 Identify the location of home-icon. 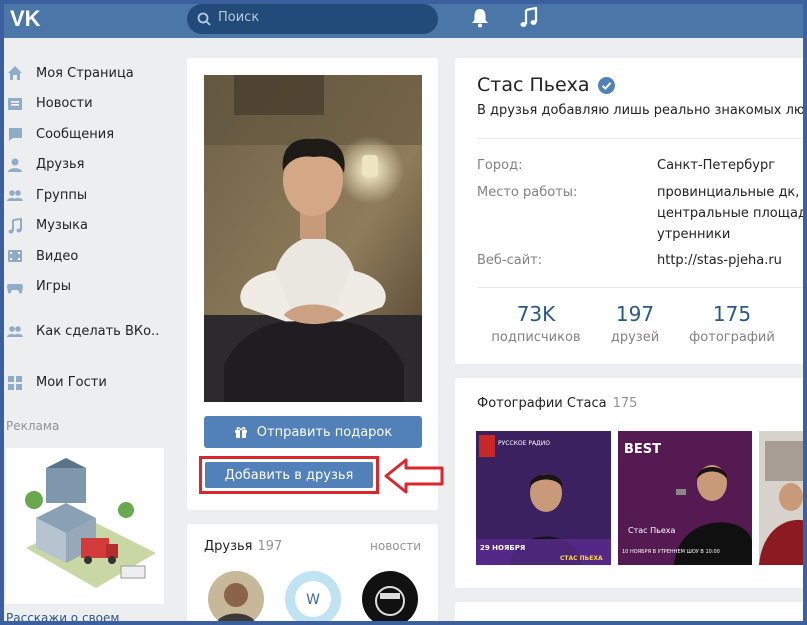
(15, 73).